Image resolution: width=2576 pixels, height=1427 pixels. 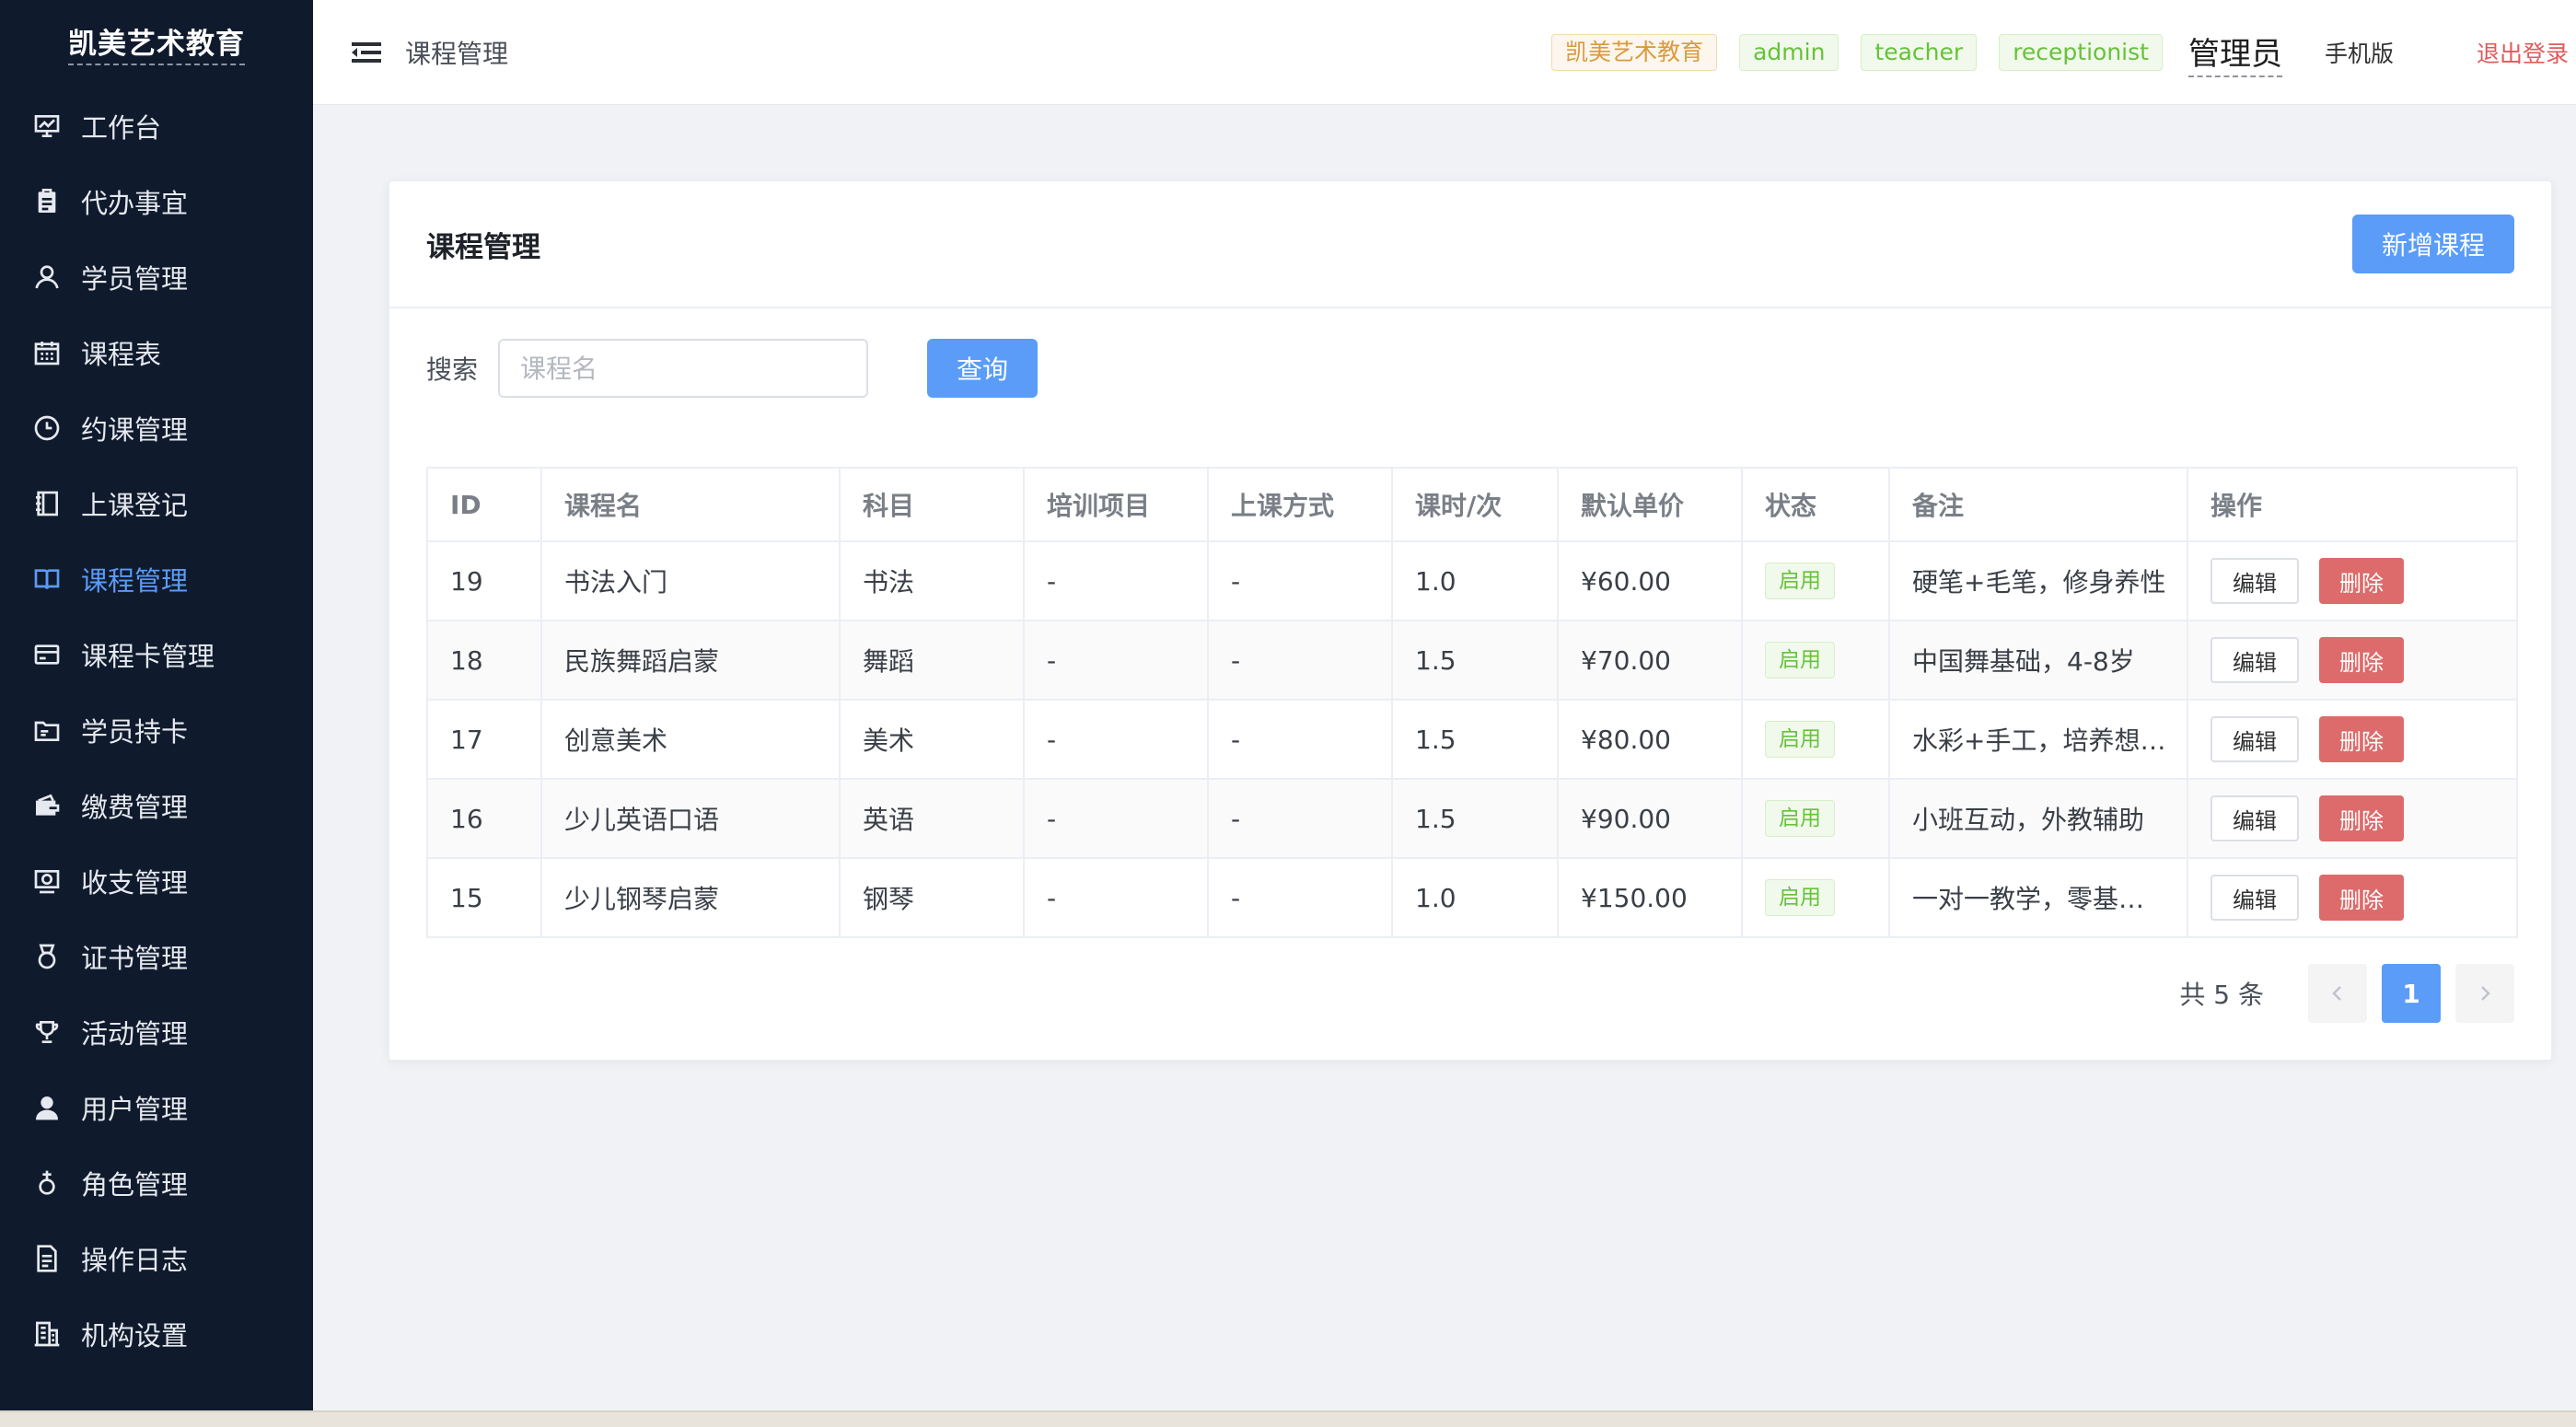 I want to click on user-role-dropdown: 管理员, so click(x=2234, y=53).